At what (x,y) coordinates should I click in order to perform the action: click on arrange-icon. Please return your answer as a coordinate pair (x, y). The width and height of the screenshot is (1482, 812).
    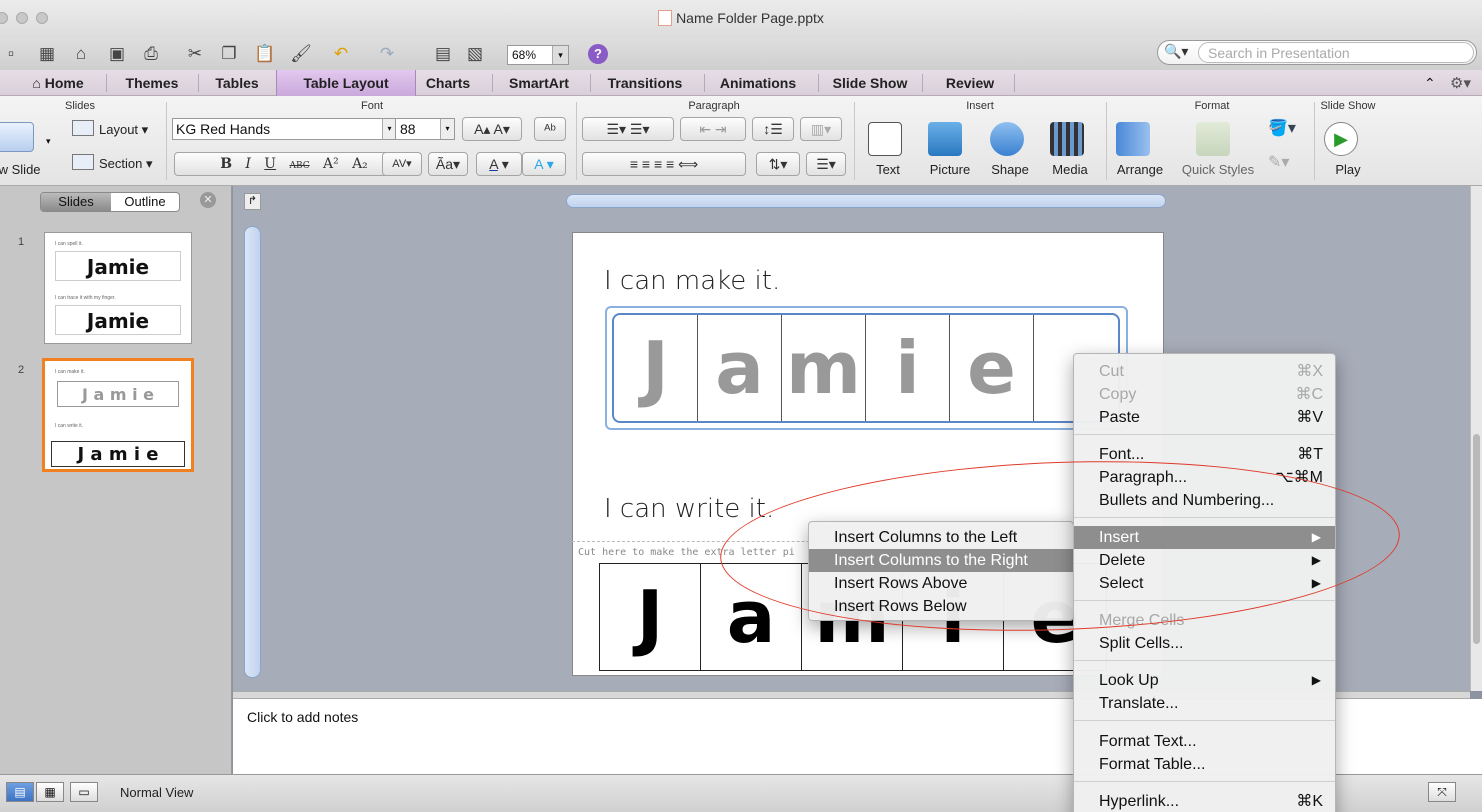
    Looking at the image, I should click on (1133, 139).